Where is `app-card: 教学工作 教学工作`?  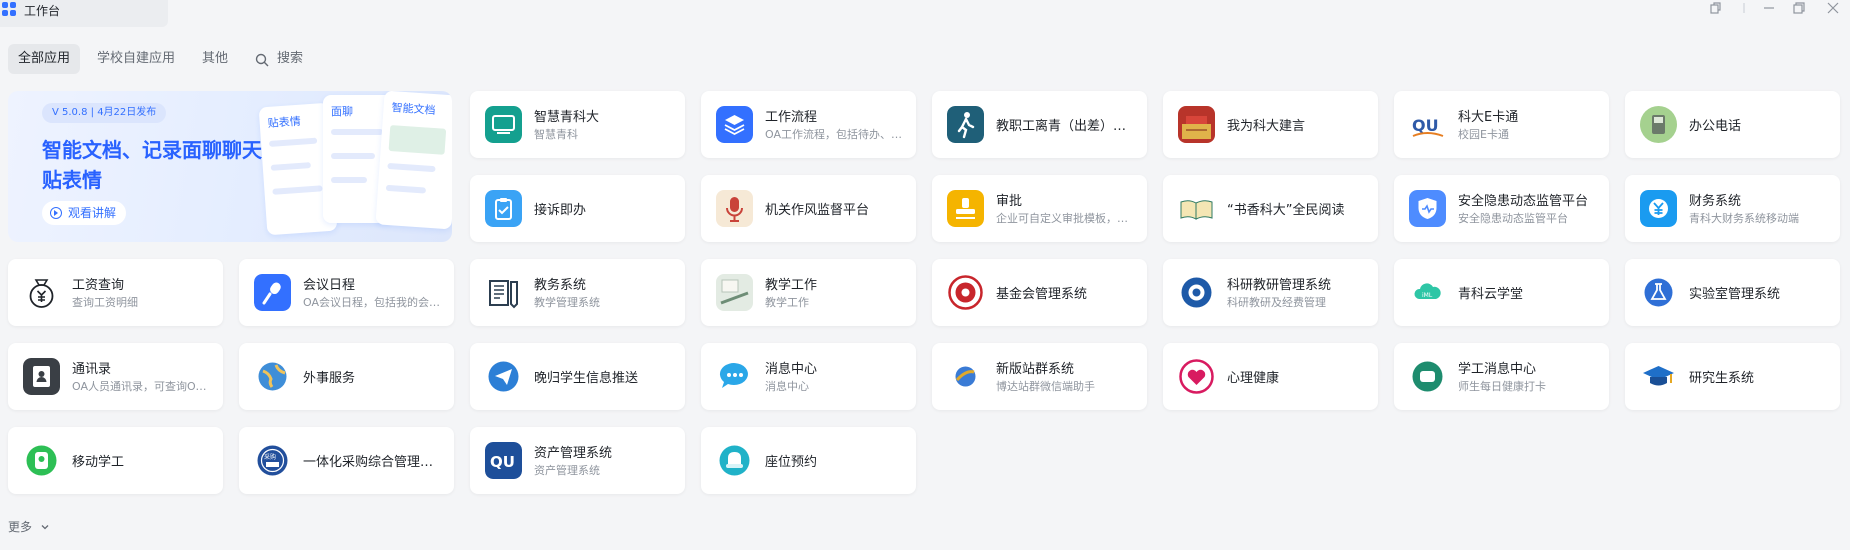 app-card: 教学工作 教学工作 is located at coordinates (808, 292).